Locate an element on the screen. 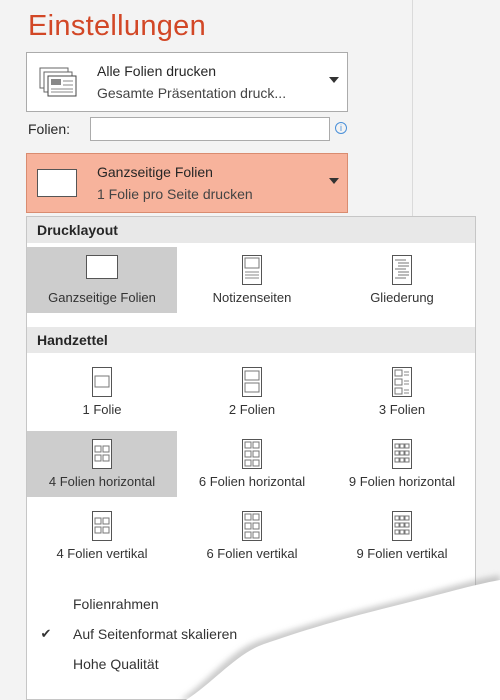  notes-page-icon is located at coordinates (252, 270).